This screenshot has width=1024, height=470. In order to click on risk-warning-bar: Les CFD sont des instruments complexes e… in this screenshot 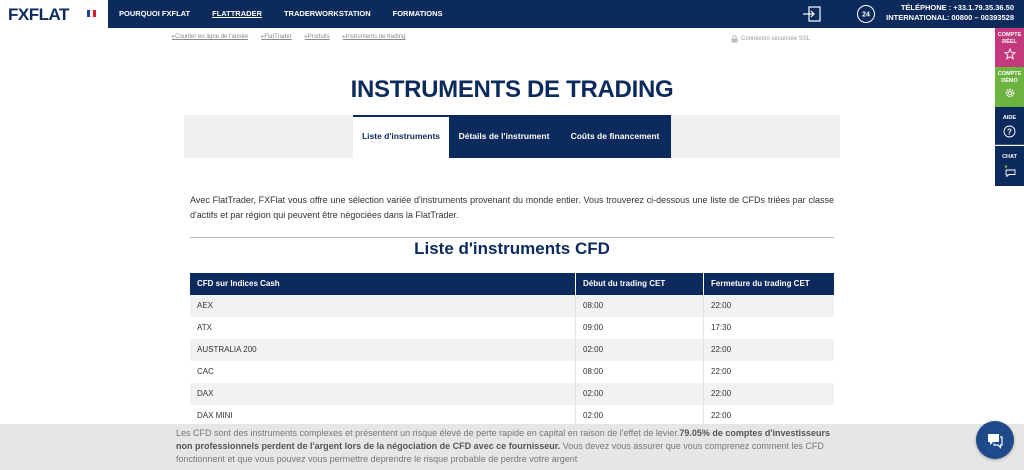, I will do `click(512, 447)`.